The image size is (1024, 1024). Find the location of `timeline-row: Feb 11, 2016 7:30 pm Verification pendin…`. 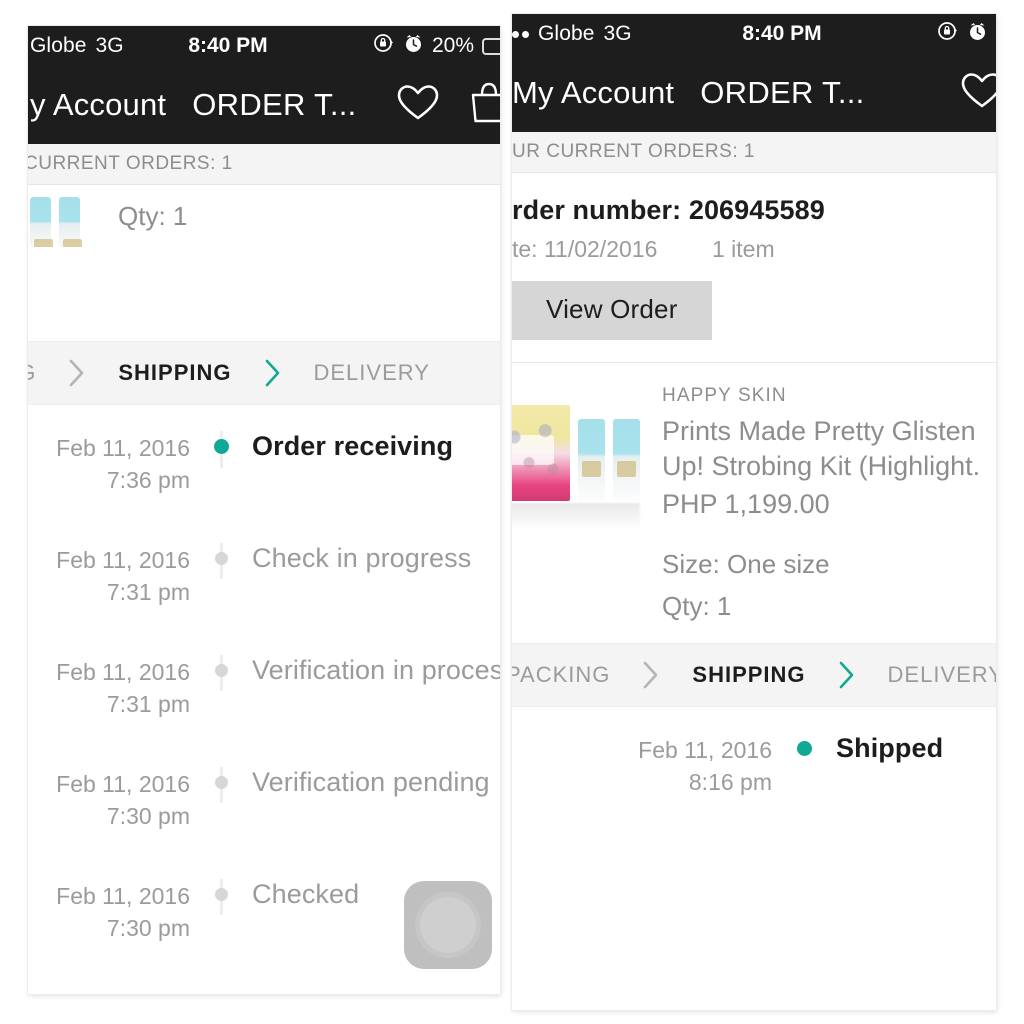

timeline-row: Feb 11, 2016 7:30 pm Verification pendin… is located at coordinates (264, 823).